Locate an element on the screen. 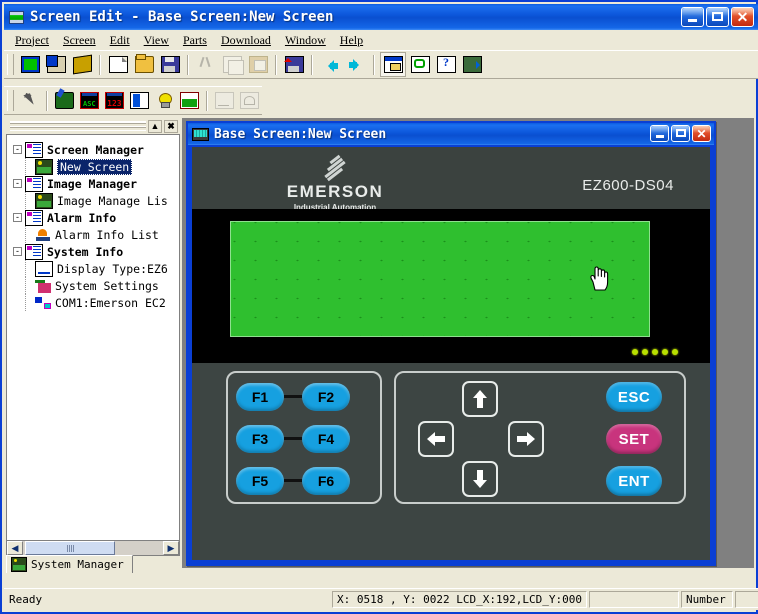 The height and width of the screenshot is (614, 758). tree-node-label: System Info is located at coordinates (85, 251).